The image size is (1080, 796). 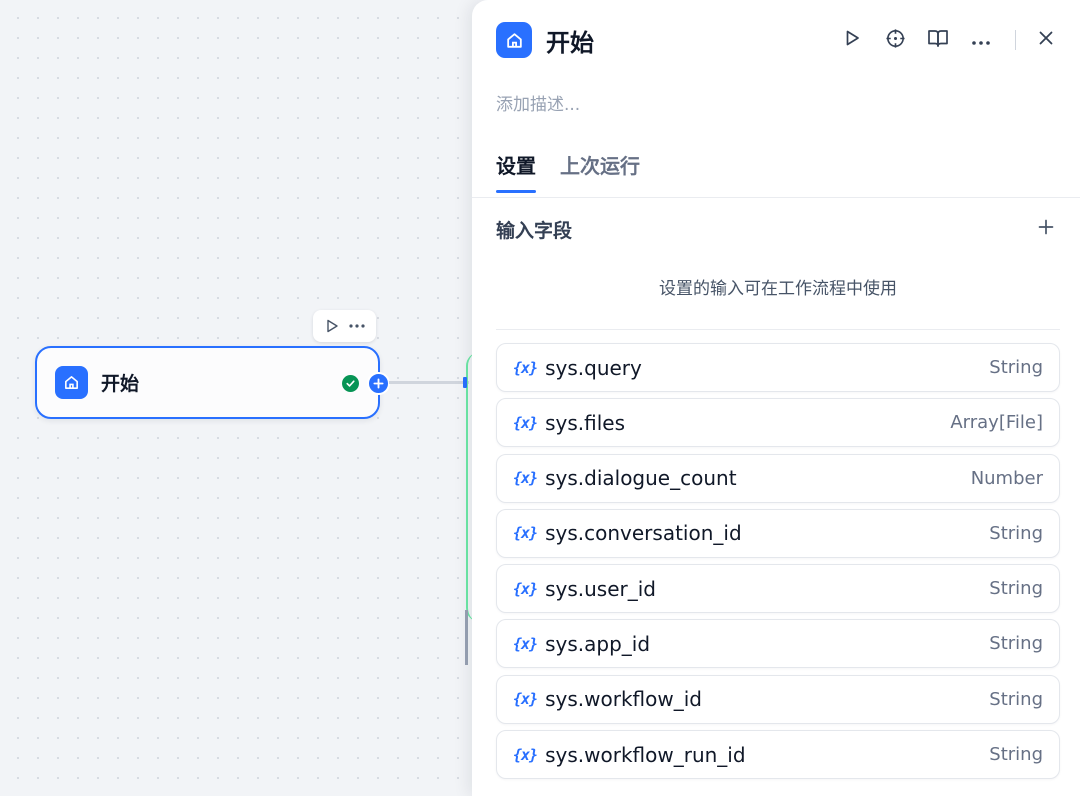 What do you see at coordinates (778, 589) in the screenshot?
I see `variable-item: {x} sys.user_id String` at bounding box center [778, 589].